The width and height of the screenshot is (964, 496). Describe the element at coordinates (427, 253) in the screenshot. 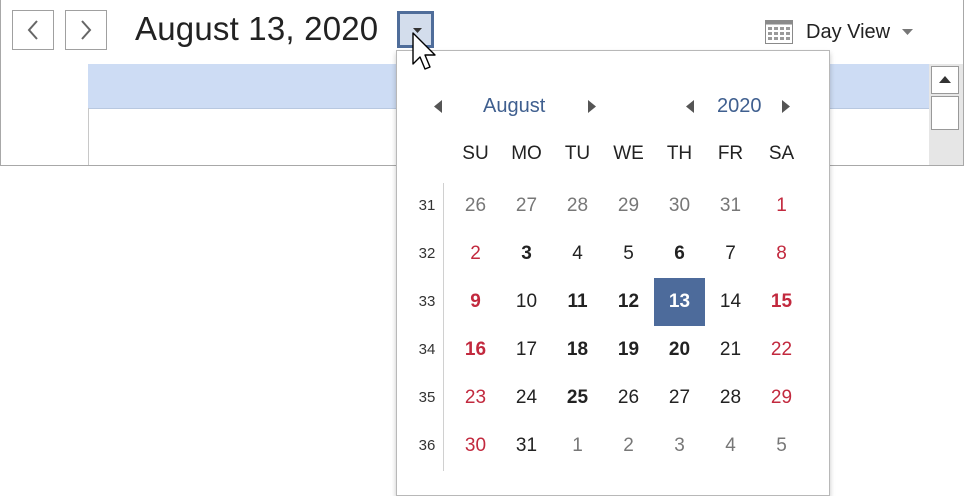

I see `week-number: 32` at that location.